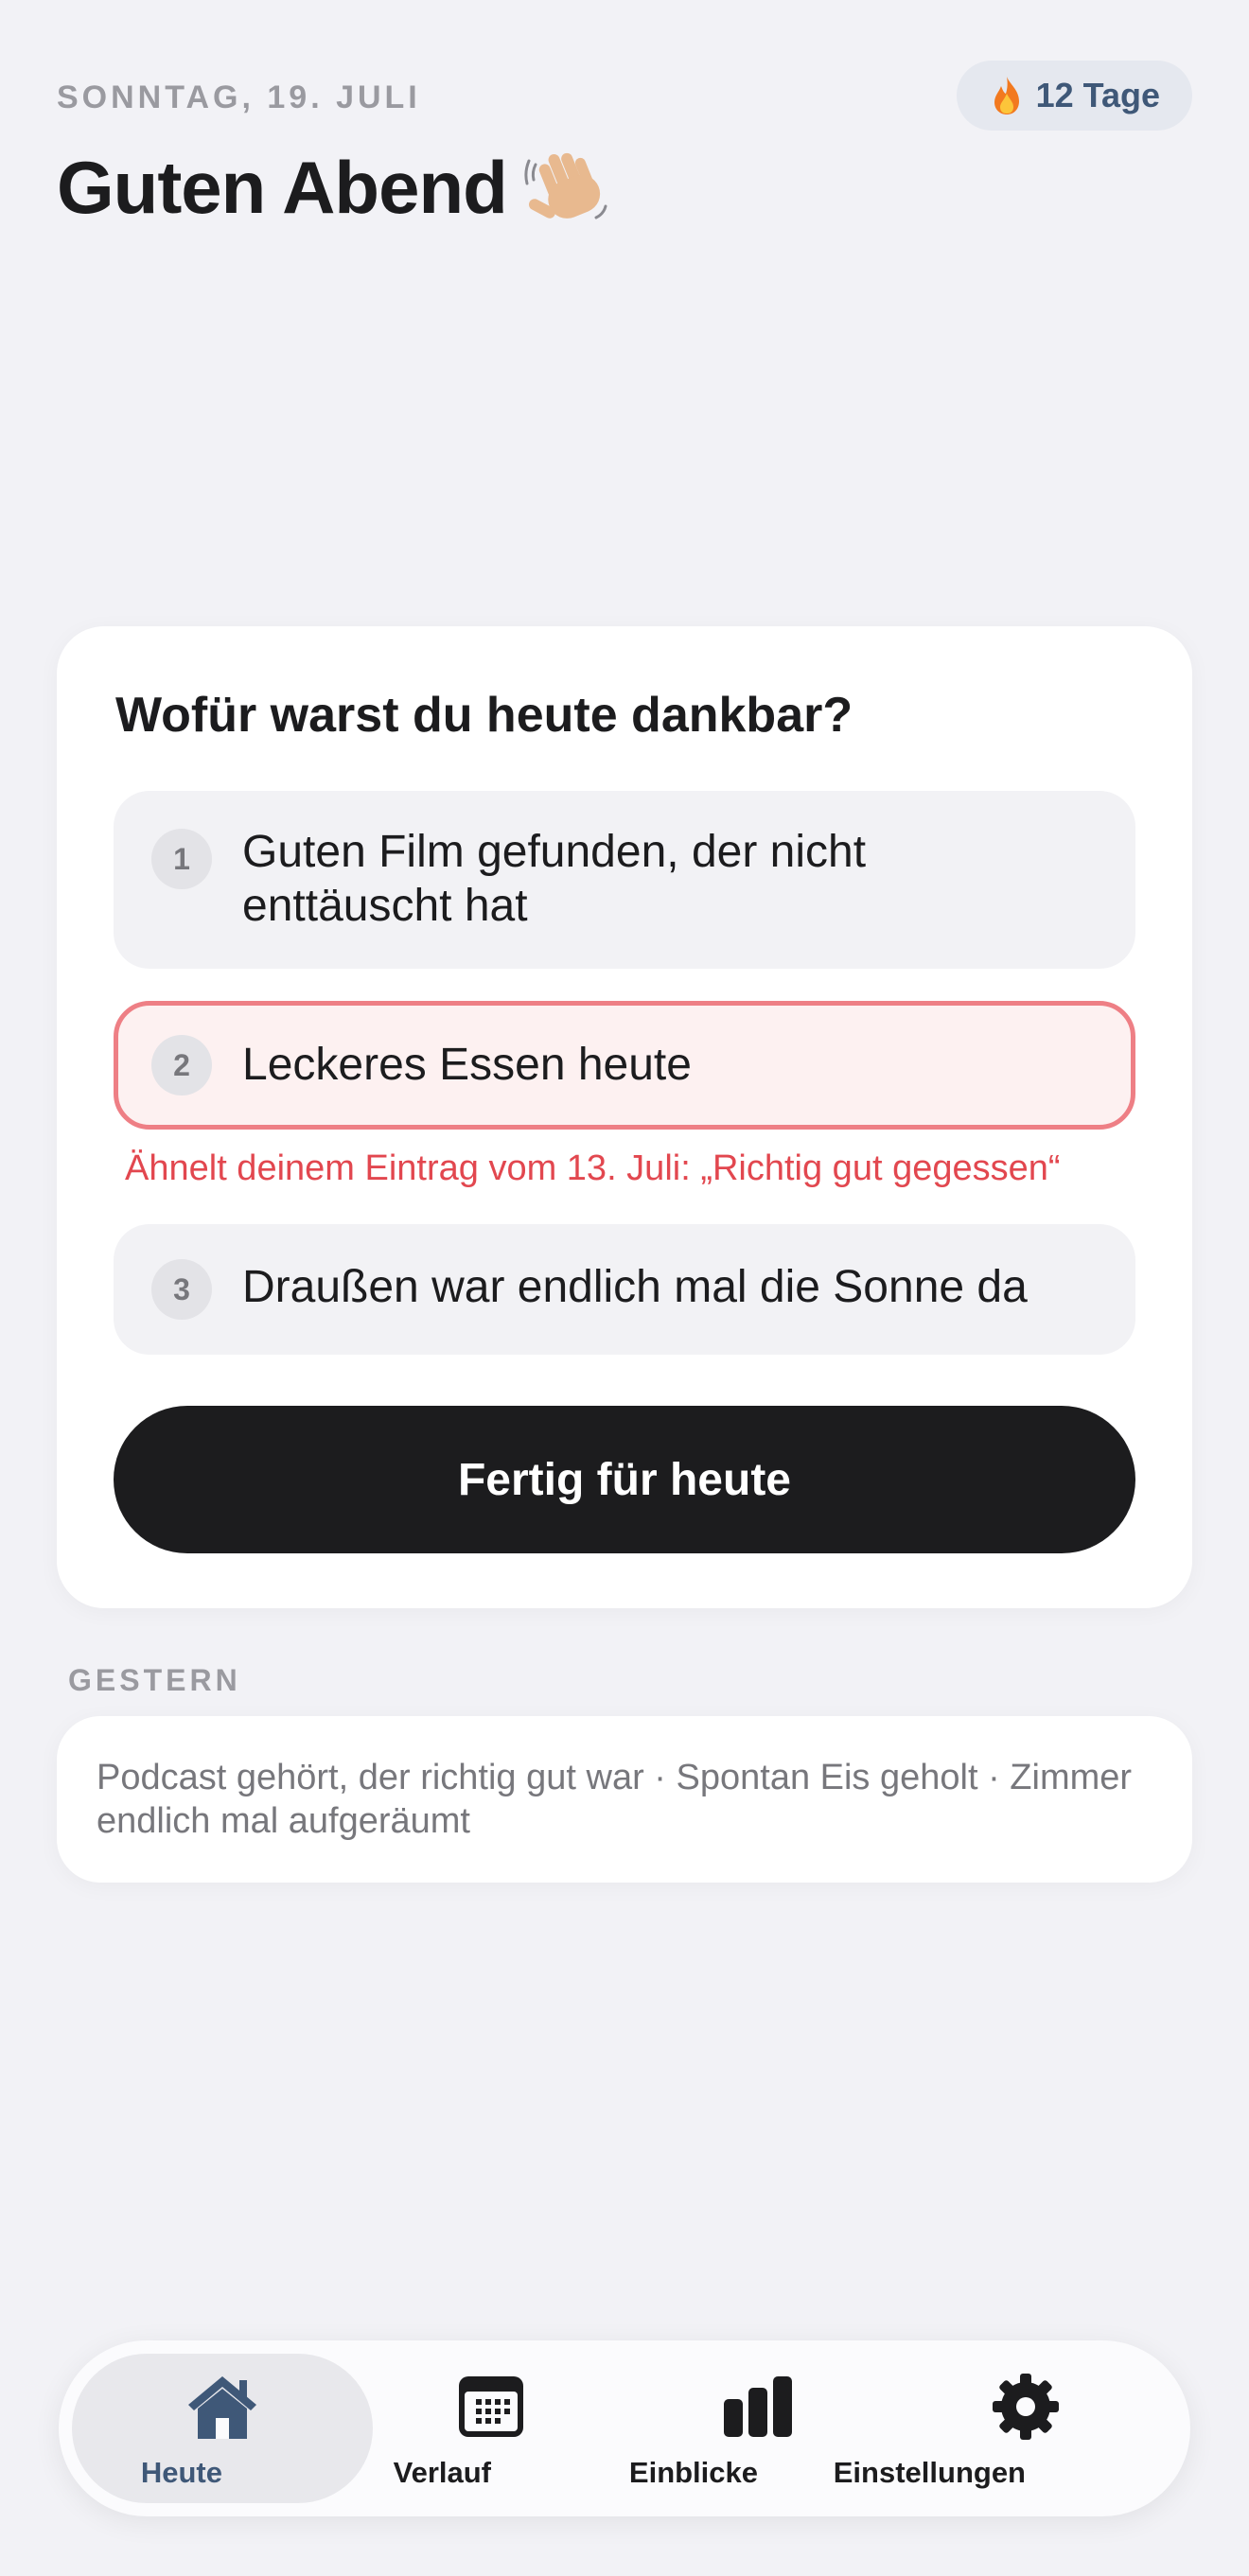 The image size is (1249, 2576). What do you see at coordinates (442, 2472) in the screenshot?
I see `tab-label: Verlauf` at bounding box center [442, 2472].